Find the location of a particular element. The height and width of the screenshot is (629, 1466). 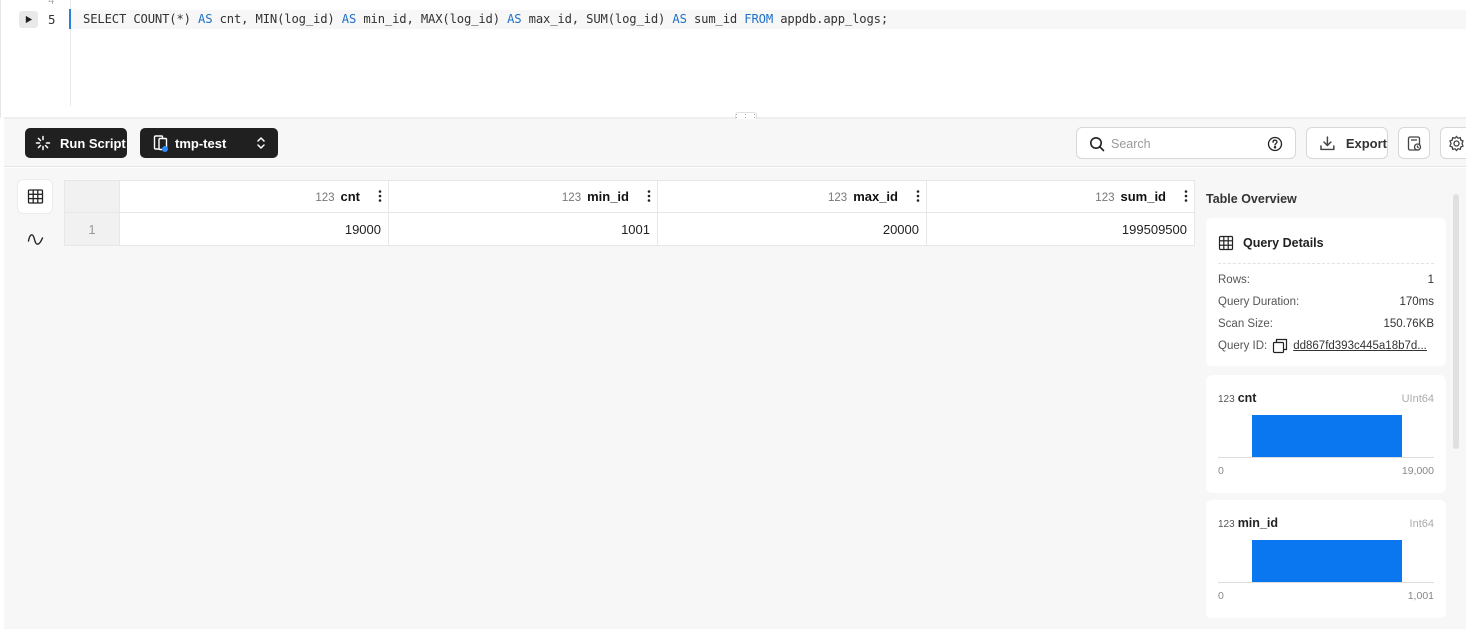

clipboard-clock-icon is located at coordinates (1414, 143).